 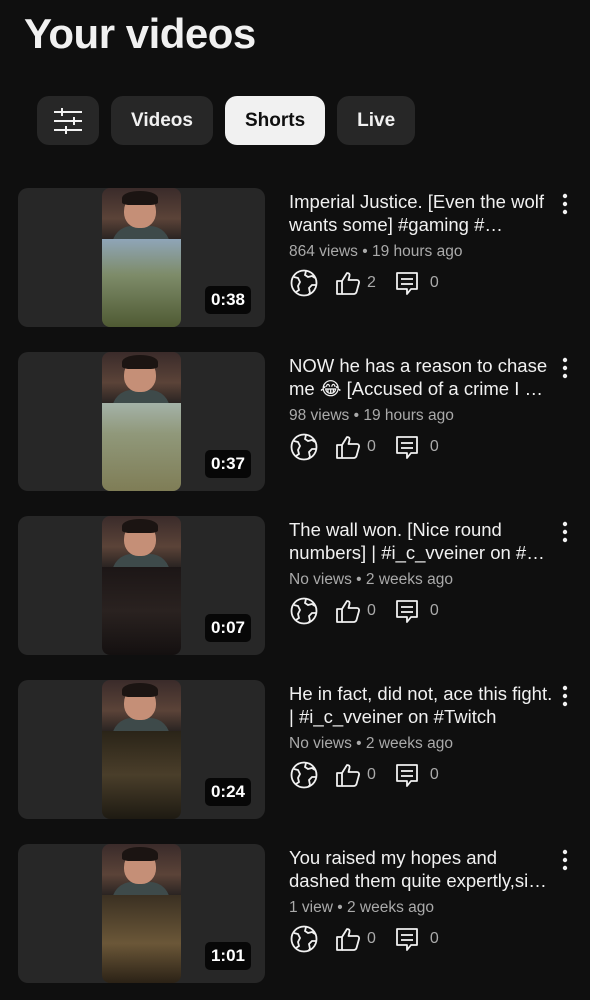 I want to click on video-meta: 98 views • 19 hours ago, so click(x=371, y=415).